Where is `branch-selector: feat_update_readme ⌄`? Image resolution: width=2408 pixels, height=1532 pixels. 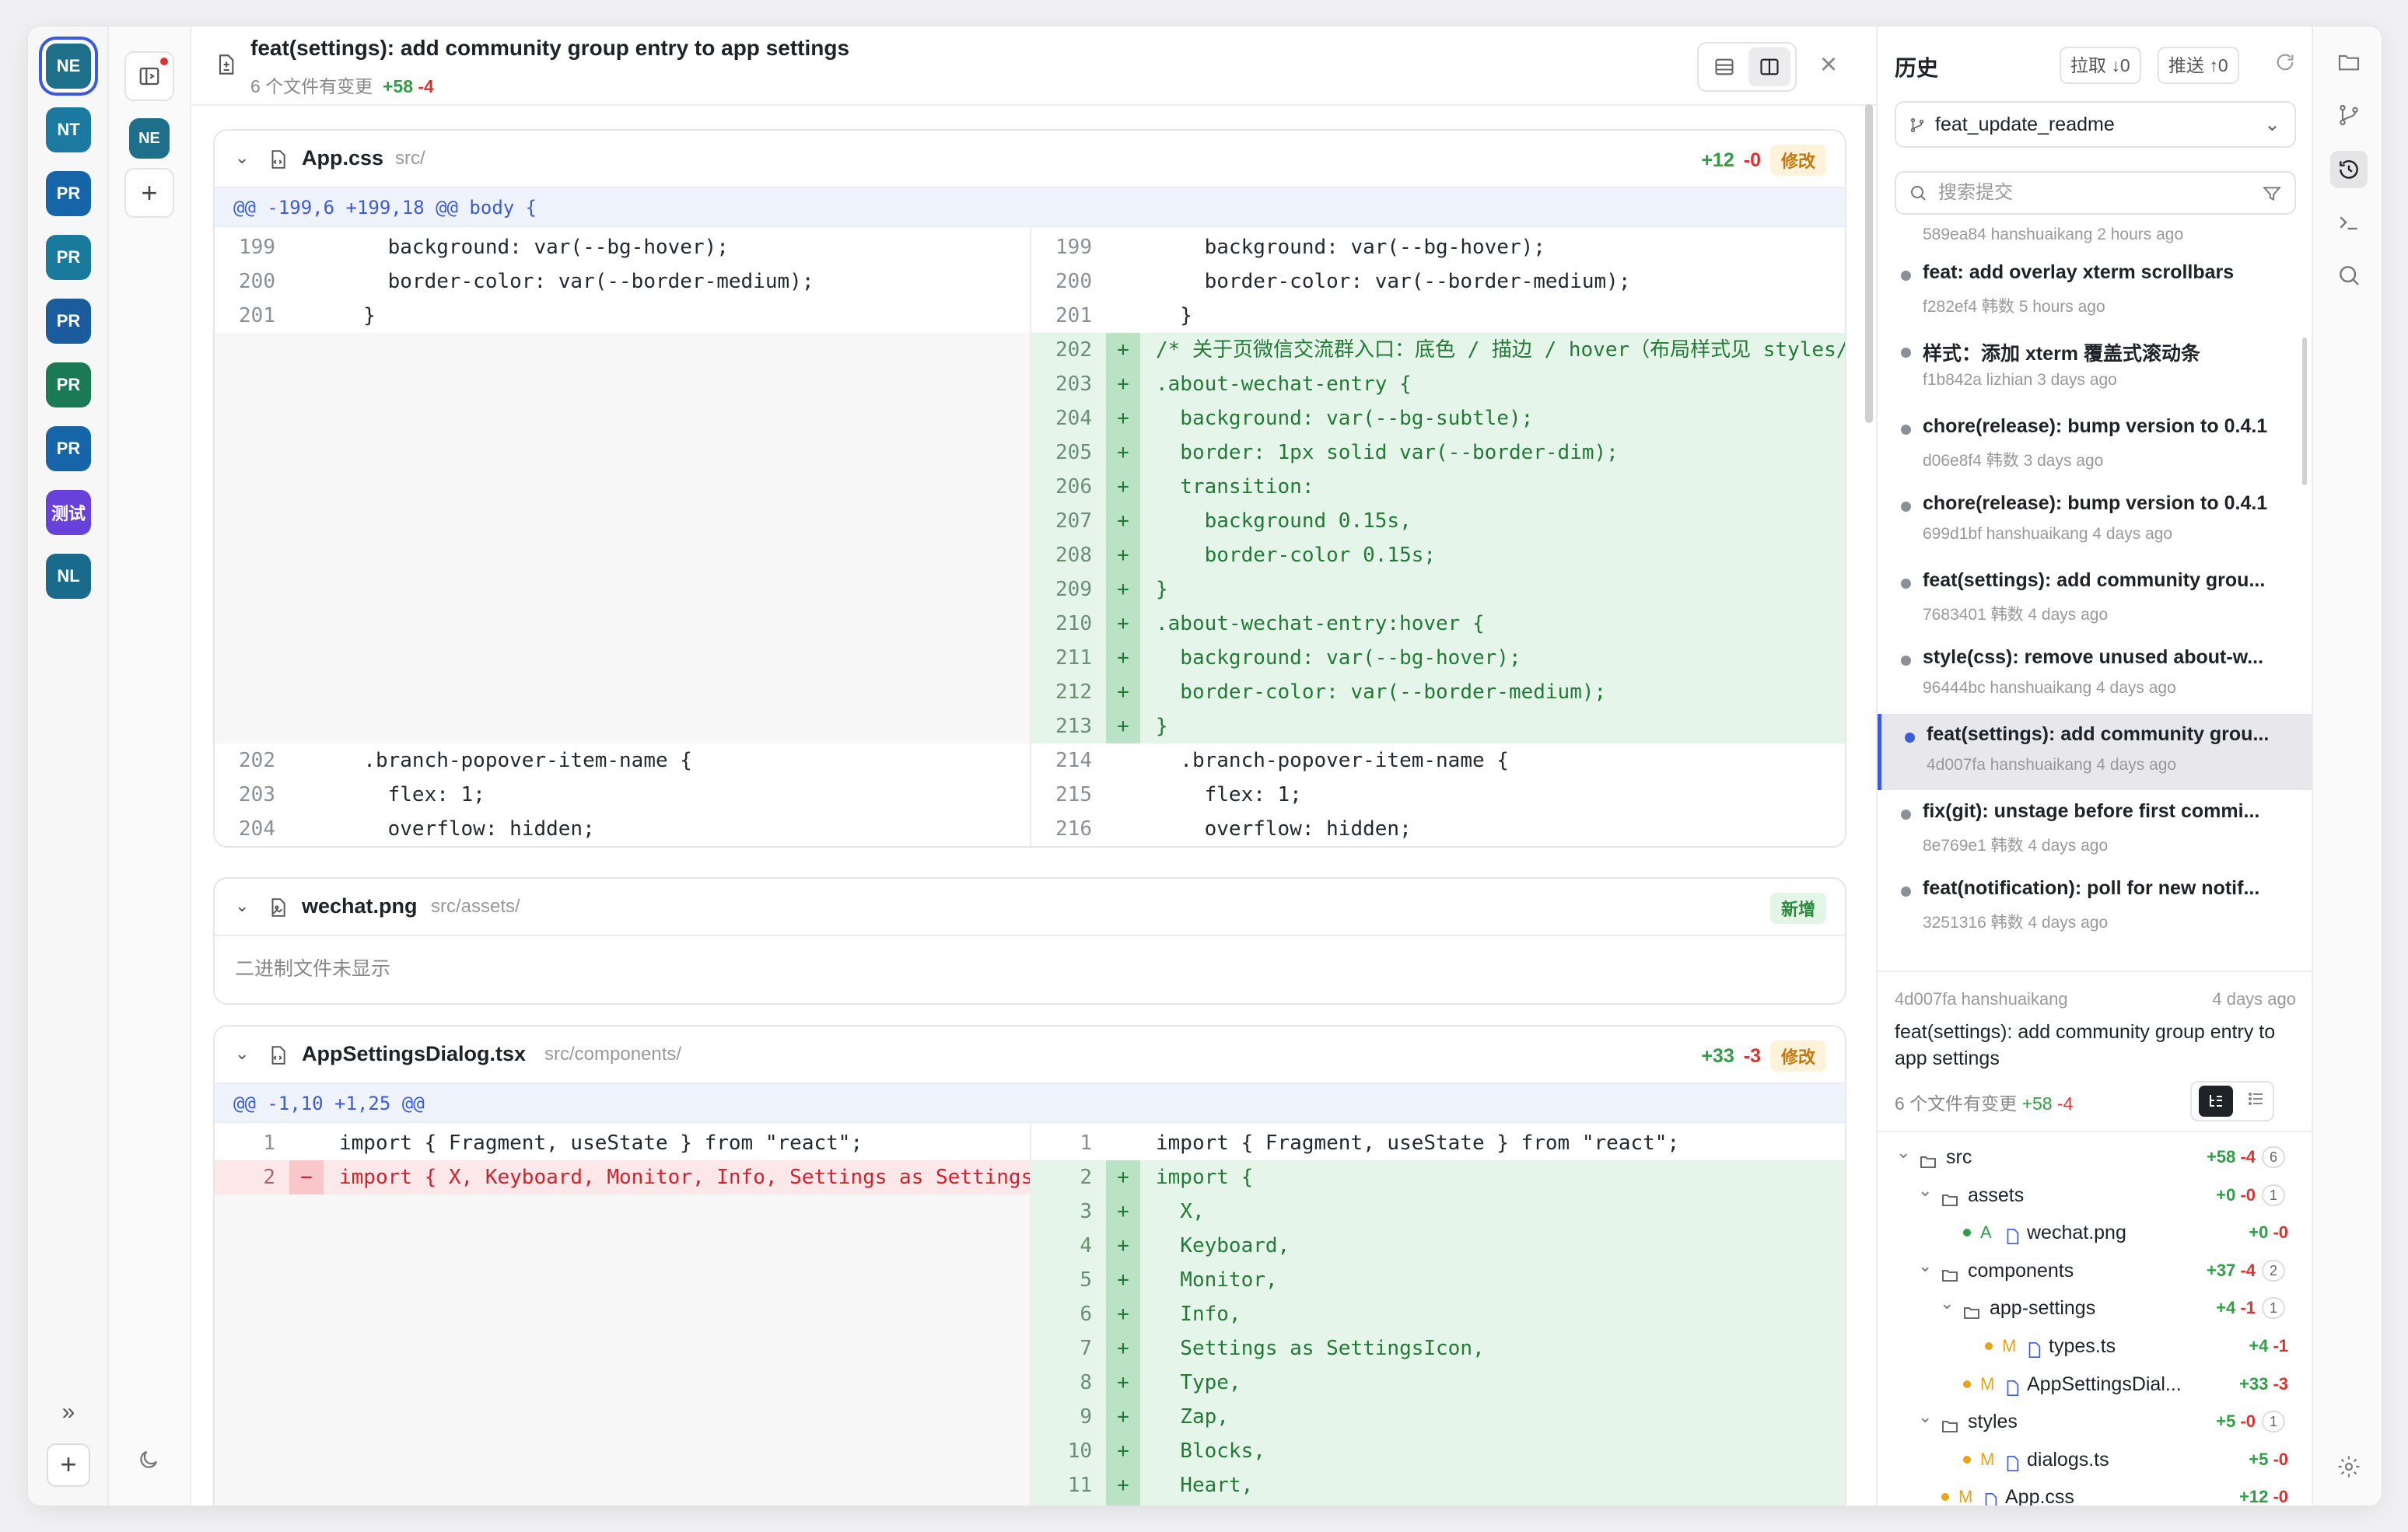
branch-selector: feat_update_readme ⌄ is located at coordinates (2095, 124).